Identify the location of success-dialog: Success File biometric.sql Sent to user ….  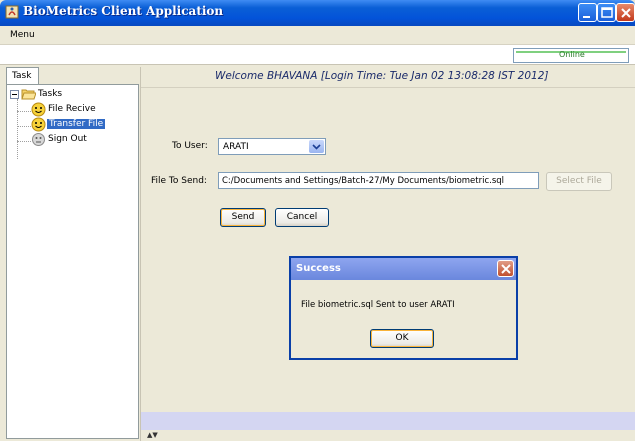
(403, 308).